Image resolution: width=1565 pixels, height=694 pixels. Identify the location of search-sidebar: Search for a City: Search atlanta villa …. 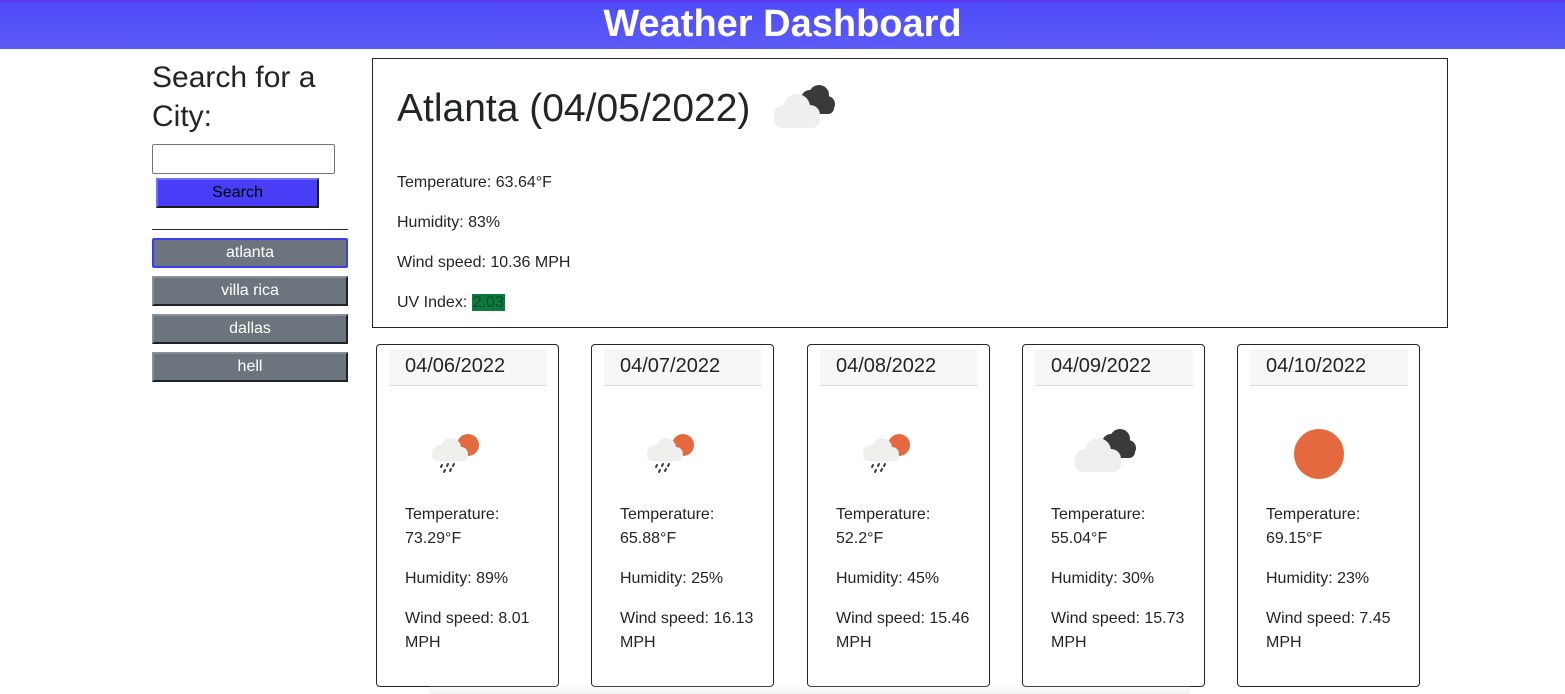
(250, 224).